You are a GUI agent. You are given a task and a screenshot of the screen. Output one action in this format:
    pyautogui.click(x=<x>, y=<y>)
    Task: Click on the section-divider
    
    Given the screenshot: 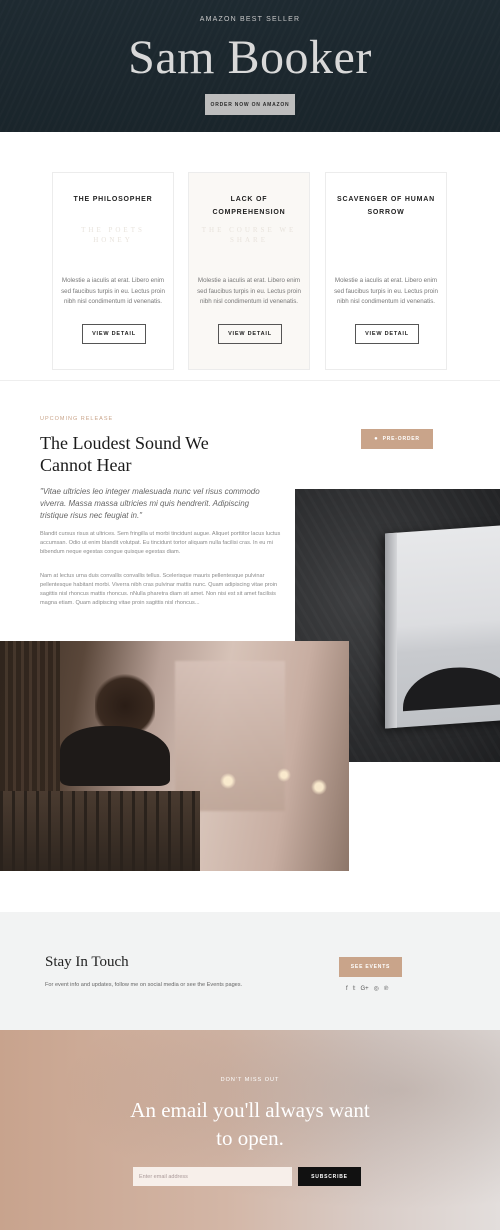 What is the action you would take?
    pyautogui.click(x=250, y=380)
    